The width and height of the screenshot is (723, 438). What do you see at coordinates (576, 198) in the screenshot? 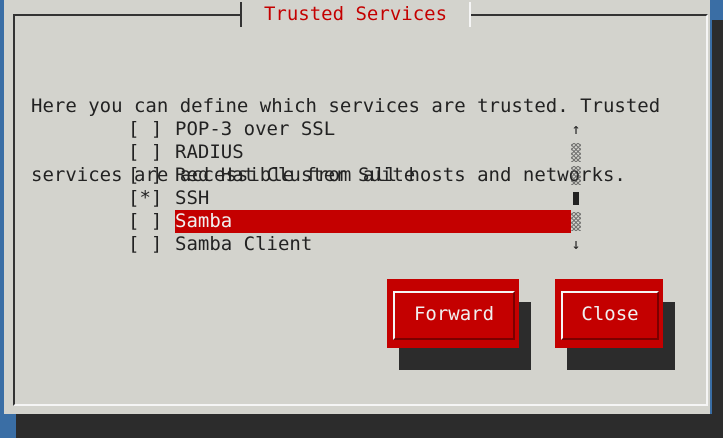
I see `scrollbar-thumb` at bounding box center [576, 198].